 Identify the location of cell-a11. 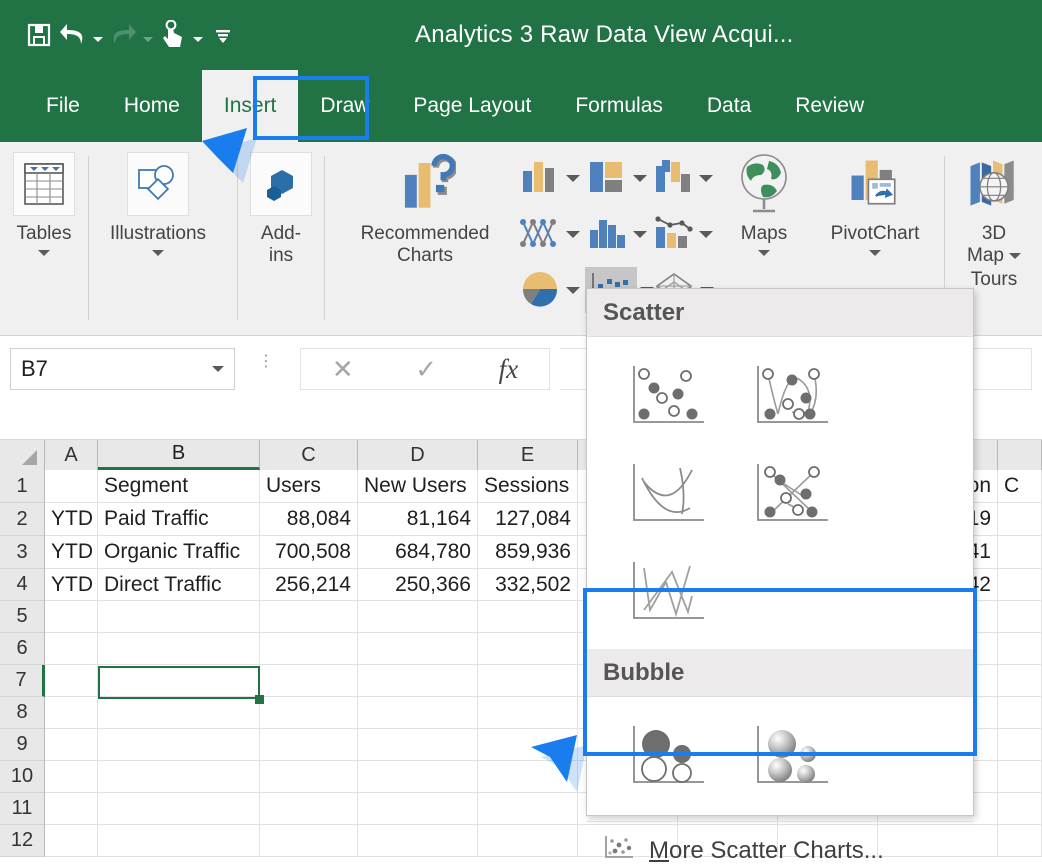
(71, 808).